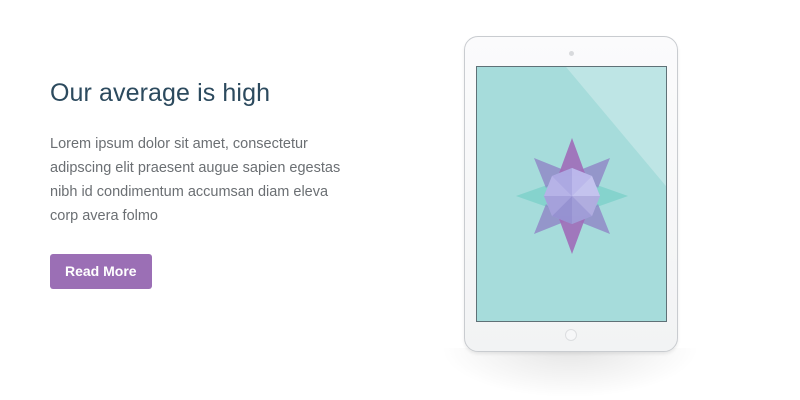 The image size is (800, 400). What do you see at coordinates (571, 335) in the screenshot?
I see `home-button-icon` at bounding box center [571, 335].